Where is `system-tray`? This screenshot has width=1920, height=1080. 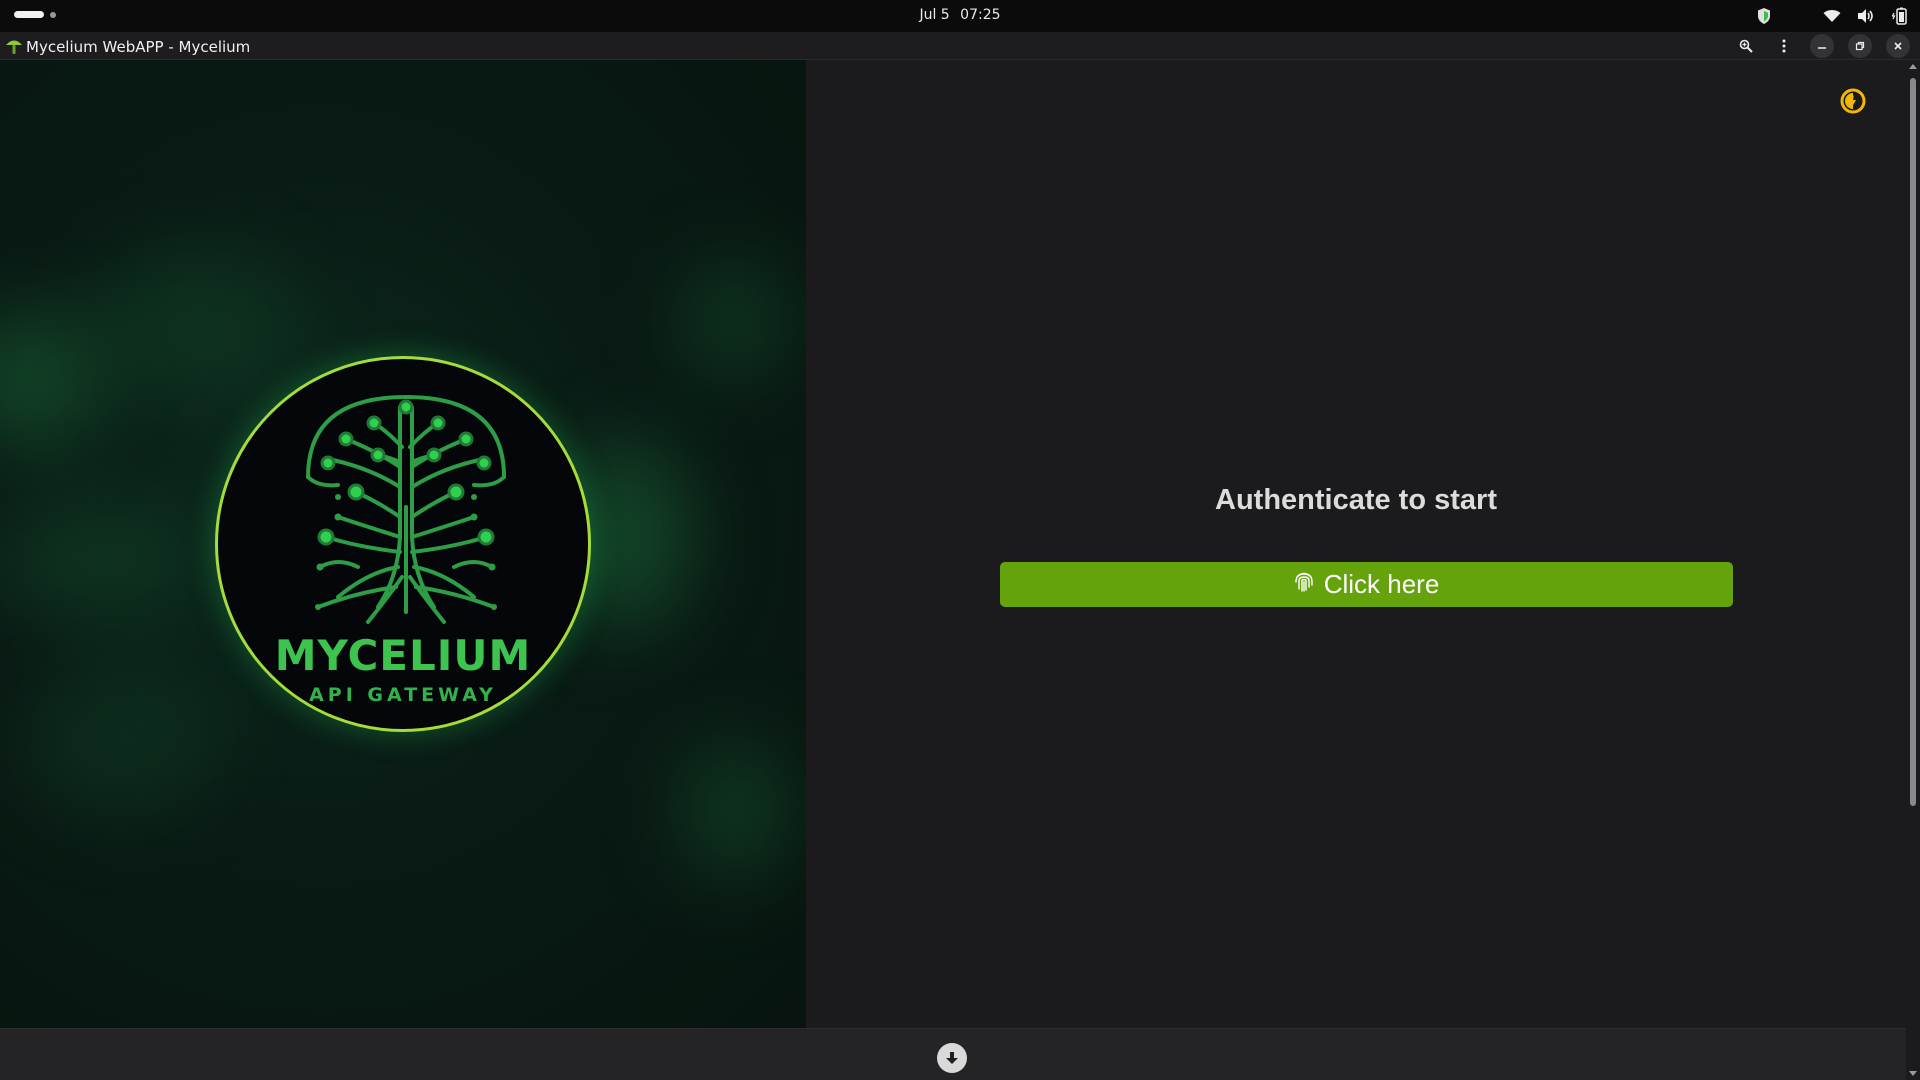 system-tray is located at coordinates (1832, 16).